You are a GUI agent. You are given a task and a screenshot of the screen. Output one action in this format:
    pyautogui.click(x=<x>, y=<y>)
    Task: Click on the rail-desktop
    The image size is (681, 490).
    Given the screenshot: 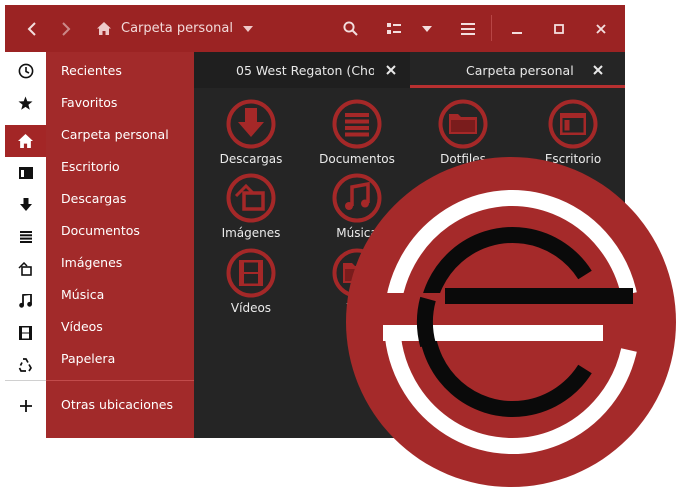 What is the action you would take?
    pyautogui.click(x=25, y=173)
    